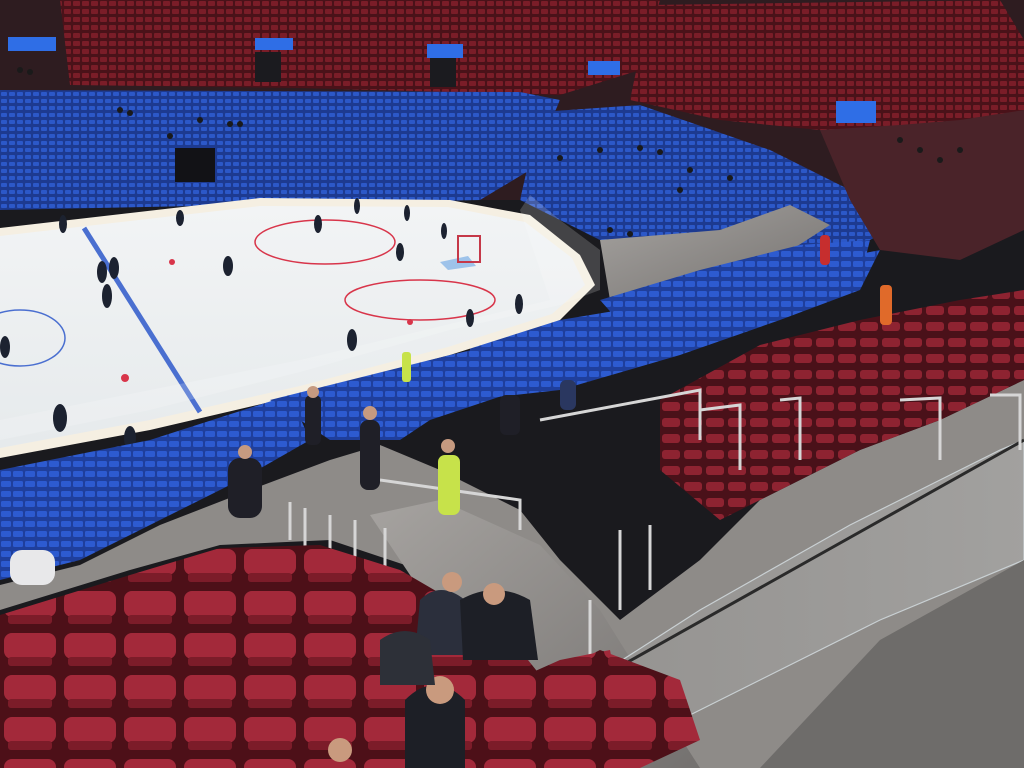 The height and width of the screenshot is (768, 1024). I want to click on far-portal-left, so click(195, 165).